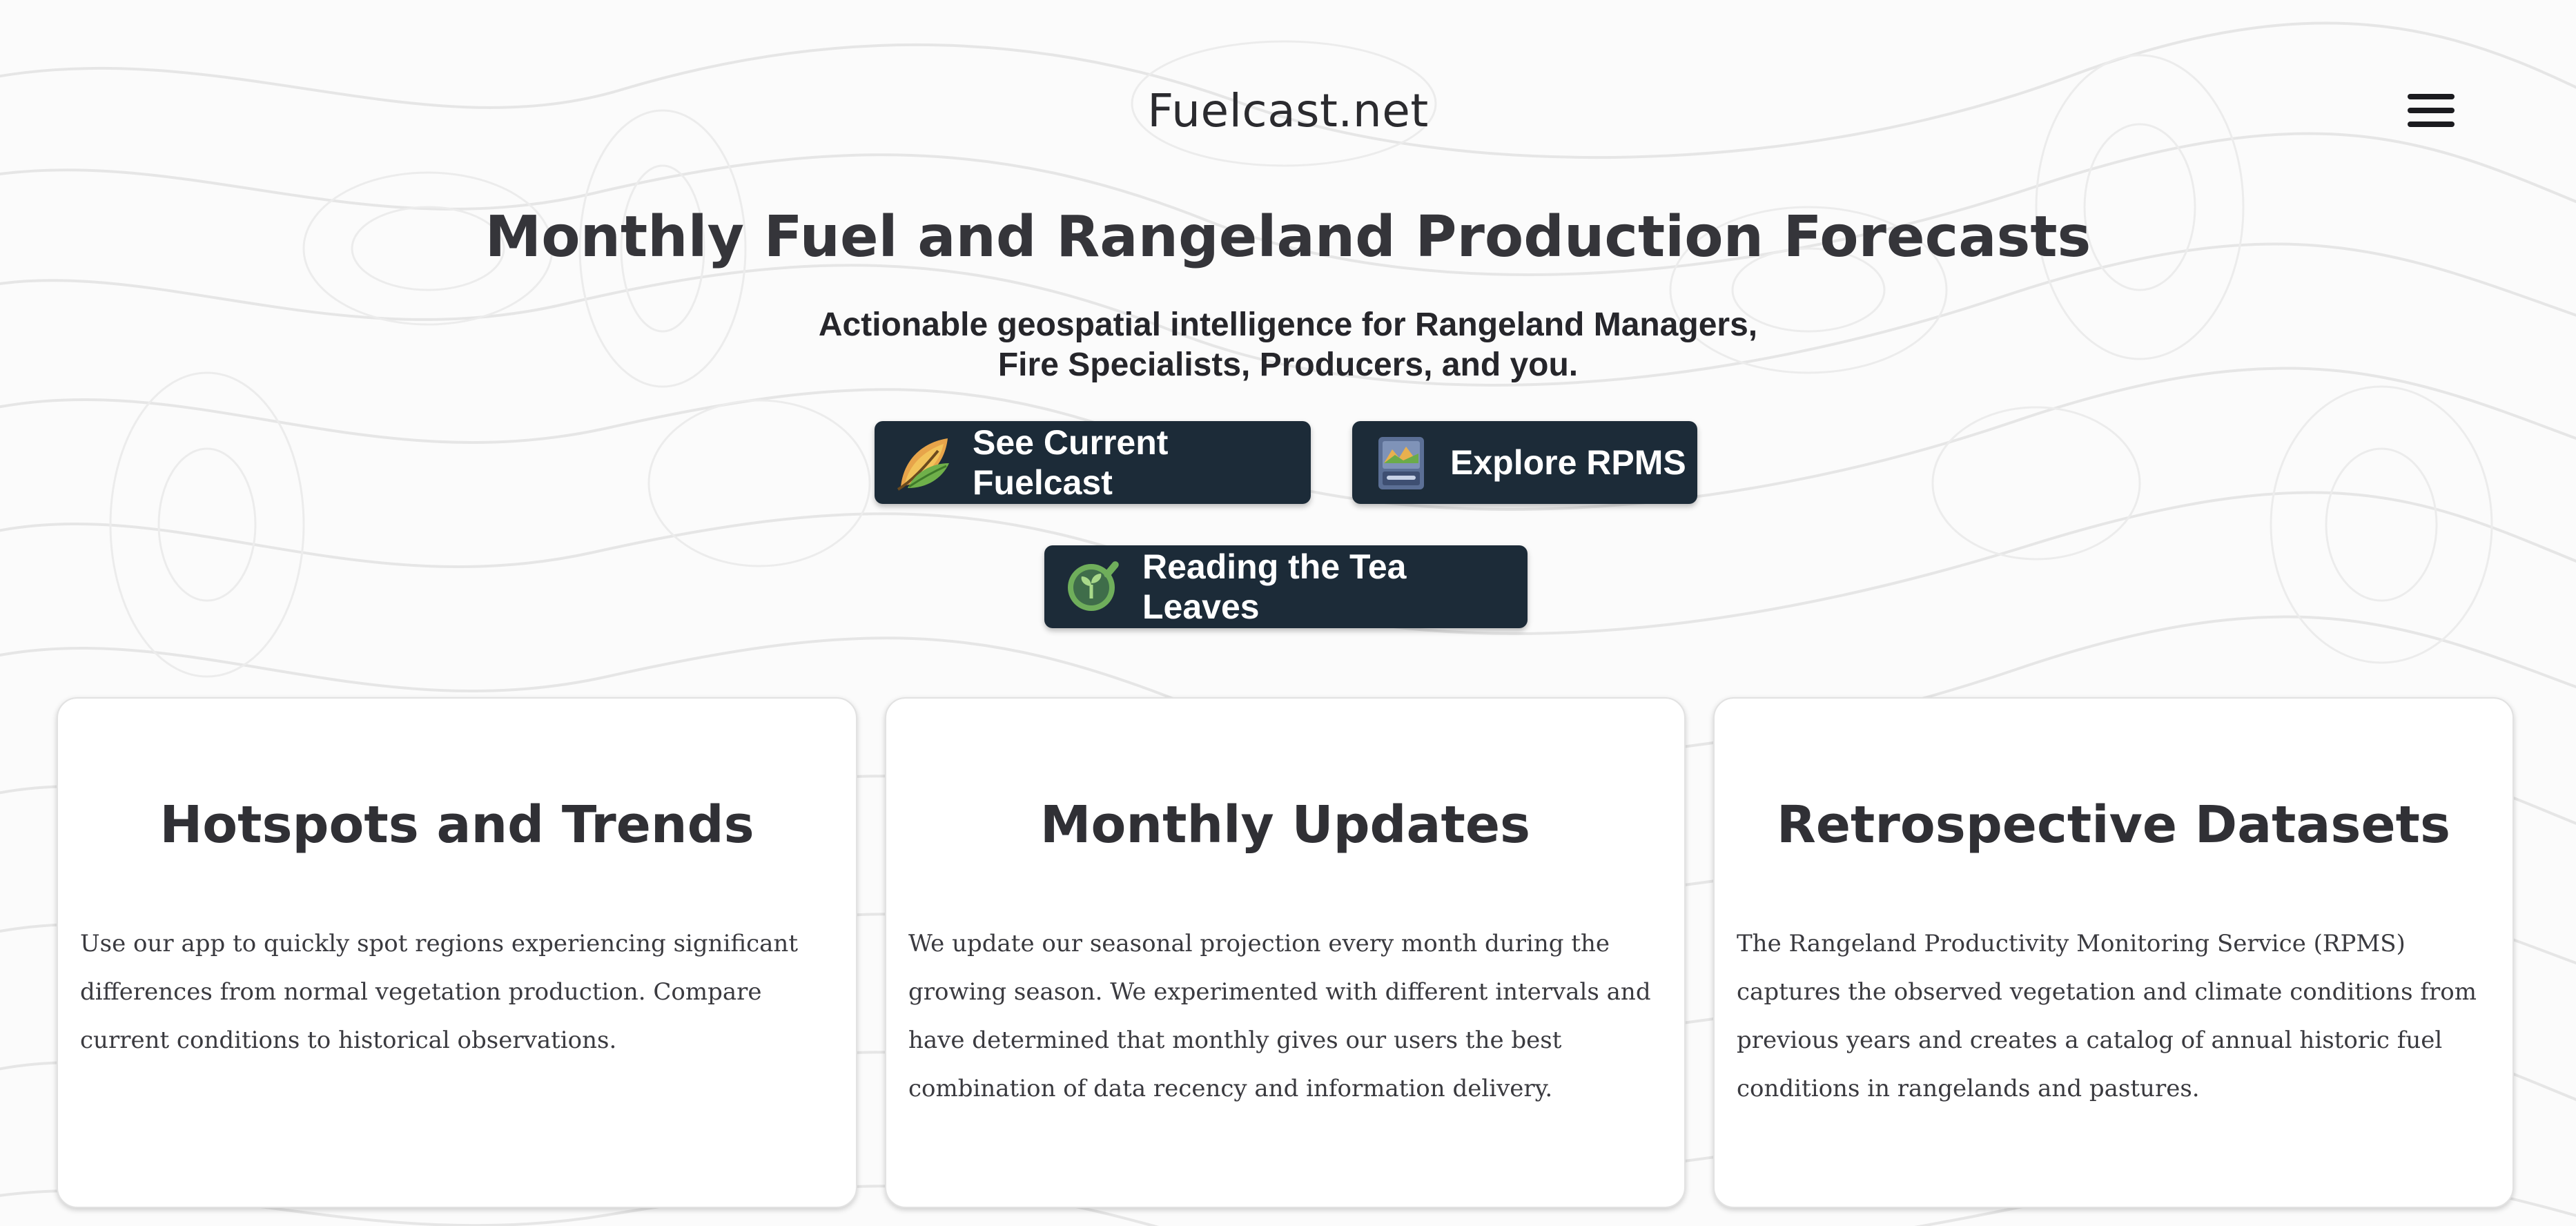  Describe the element at coordinates (456, 825) in the screenshot. I see `card-title: Hotspots and Trends` at that location.